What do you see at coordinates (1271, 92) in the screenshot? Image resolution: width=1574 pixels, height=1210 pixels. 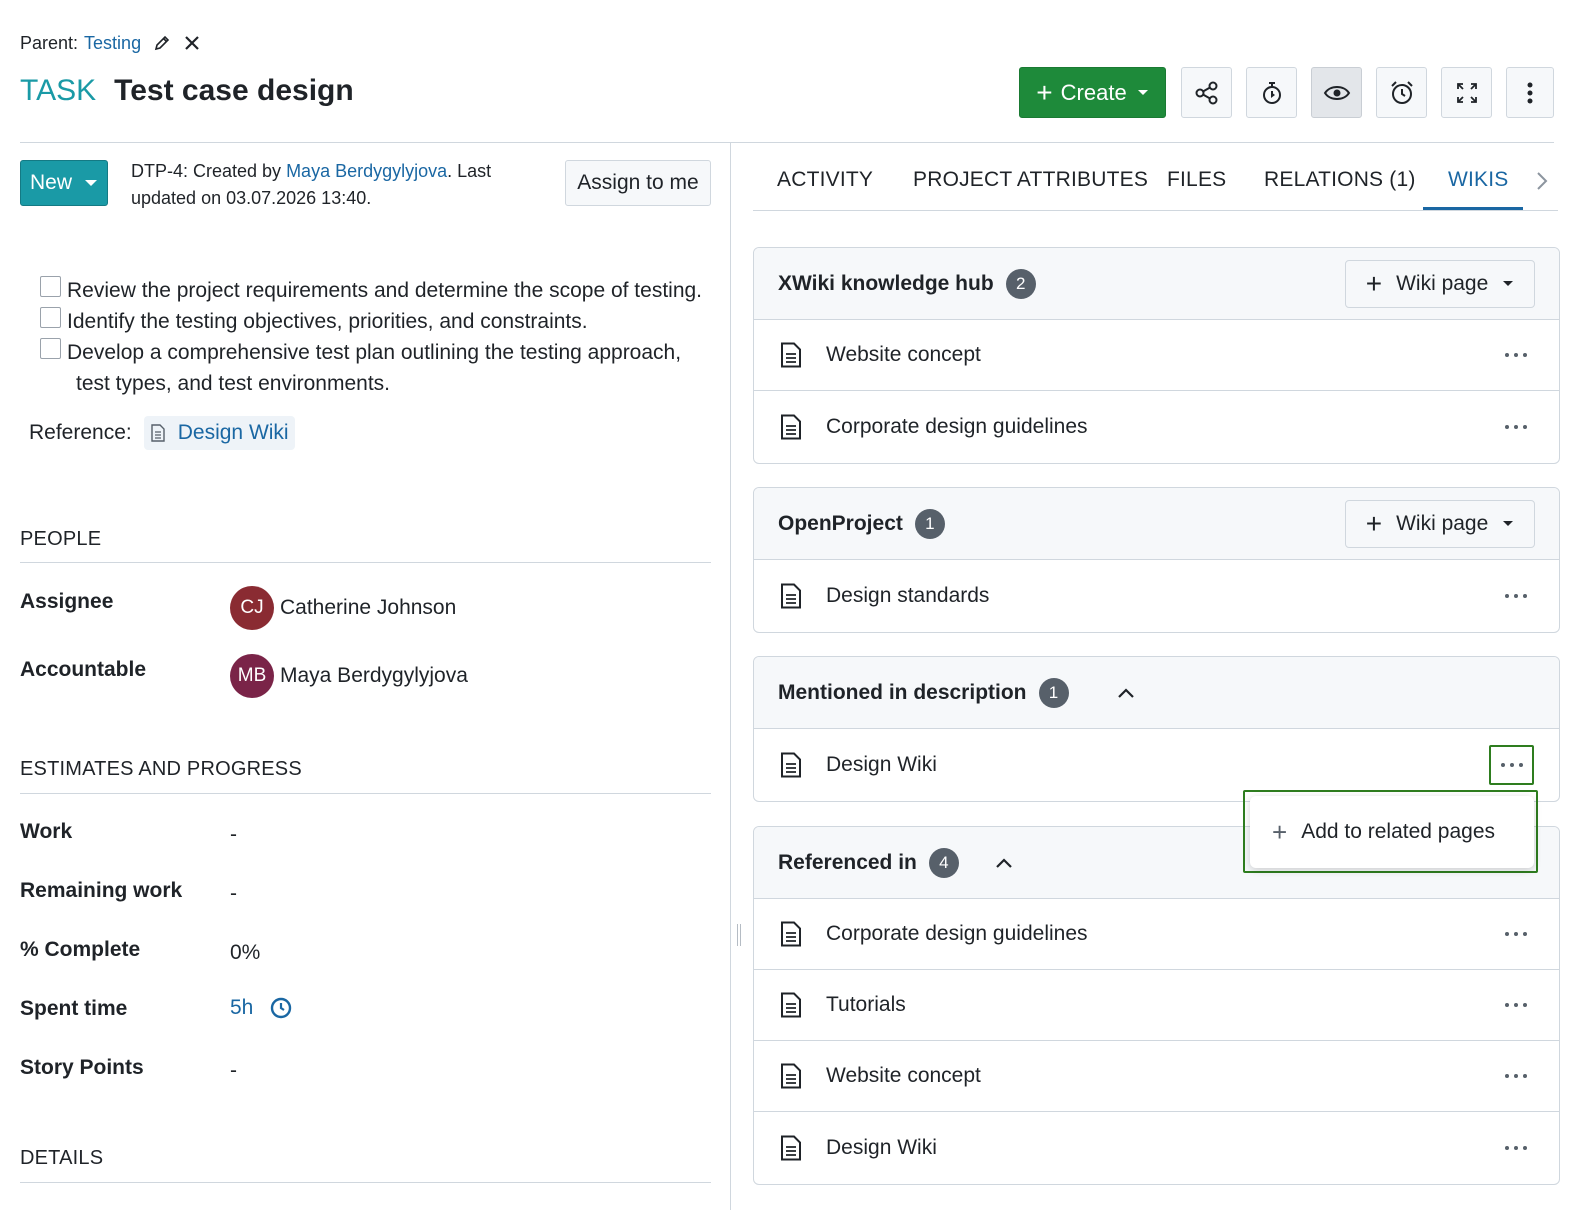 I see `timer-button` at bounding box center [1271, 92].